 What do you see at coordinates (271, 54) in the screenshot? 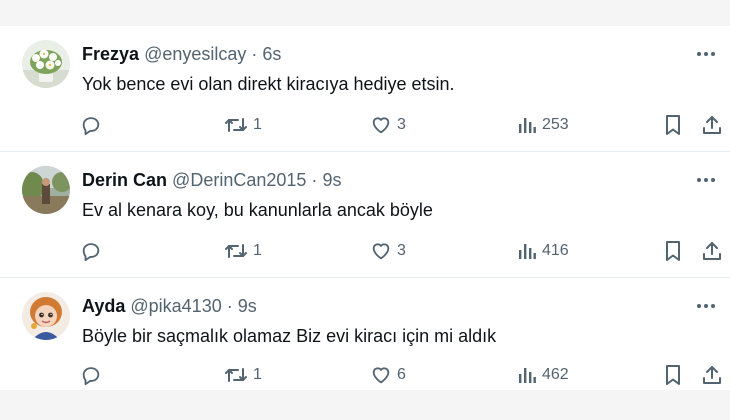
I see `timestamp: 6s` at bounding box center [271, 54].